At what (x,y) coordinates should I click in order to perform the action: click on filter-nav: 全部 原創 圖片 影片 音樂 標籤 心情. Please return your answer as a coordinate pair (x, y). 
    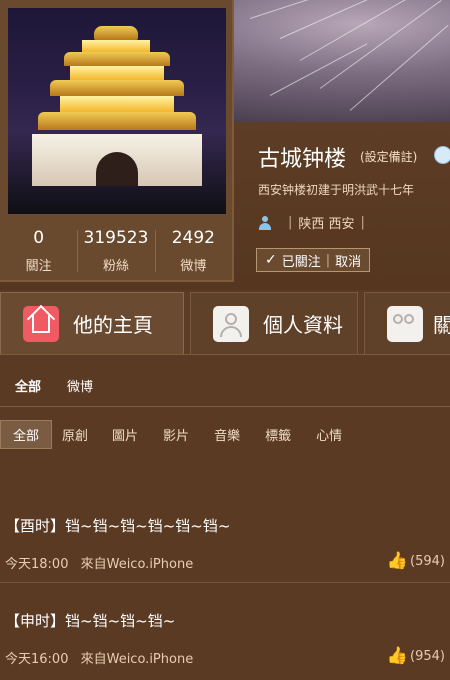
    Looking at the image, I should click on (183, 434).